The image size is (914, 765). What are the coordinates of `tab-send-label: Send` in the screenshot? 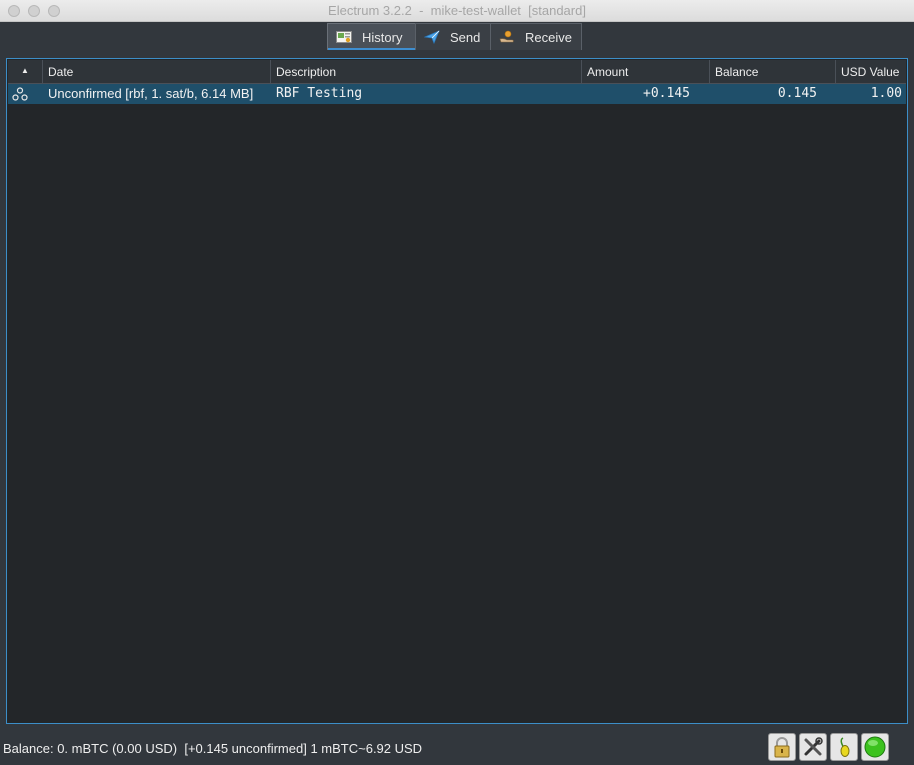 It's located at (465, 37).